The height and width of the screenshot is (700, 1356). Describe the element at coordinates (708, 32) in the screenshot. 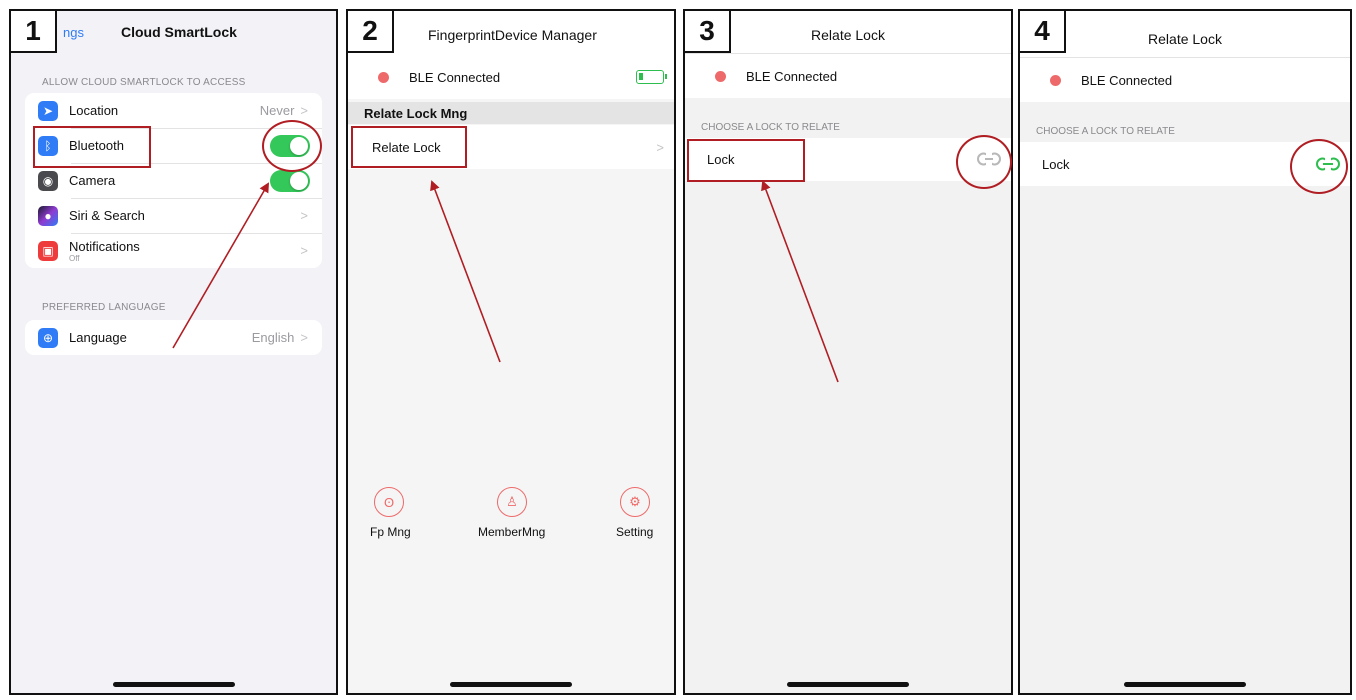

I see `step-number: 3` at that location.